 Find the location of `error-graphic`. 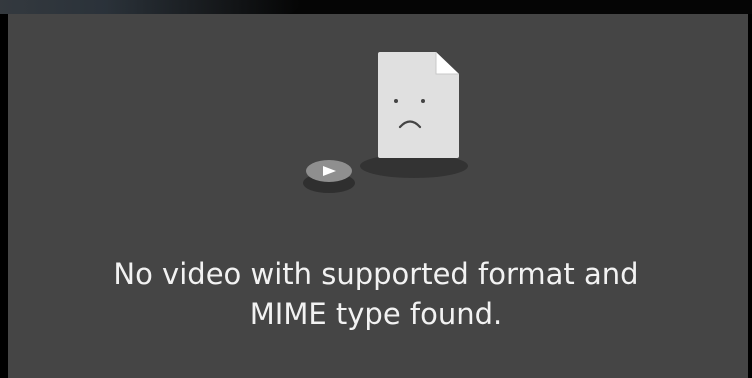

error-graphic is located at coordinates (385, 122).